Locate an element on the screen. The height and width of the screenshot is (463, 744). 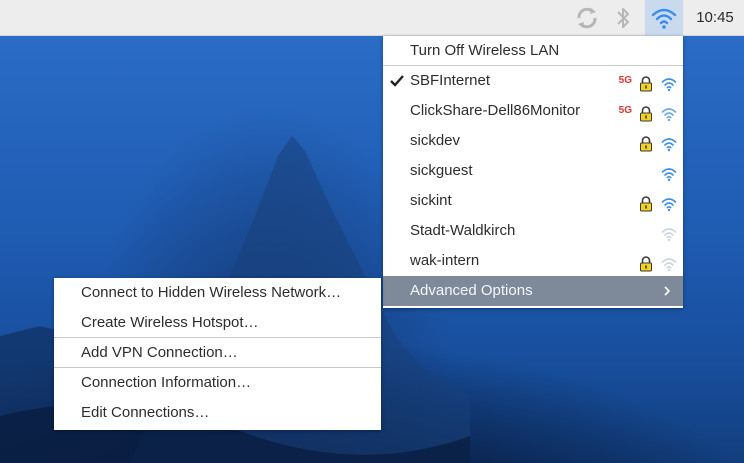
network-ssid: sickint is located at coordinates (431, 200).